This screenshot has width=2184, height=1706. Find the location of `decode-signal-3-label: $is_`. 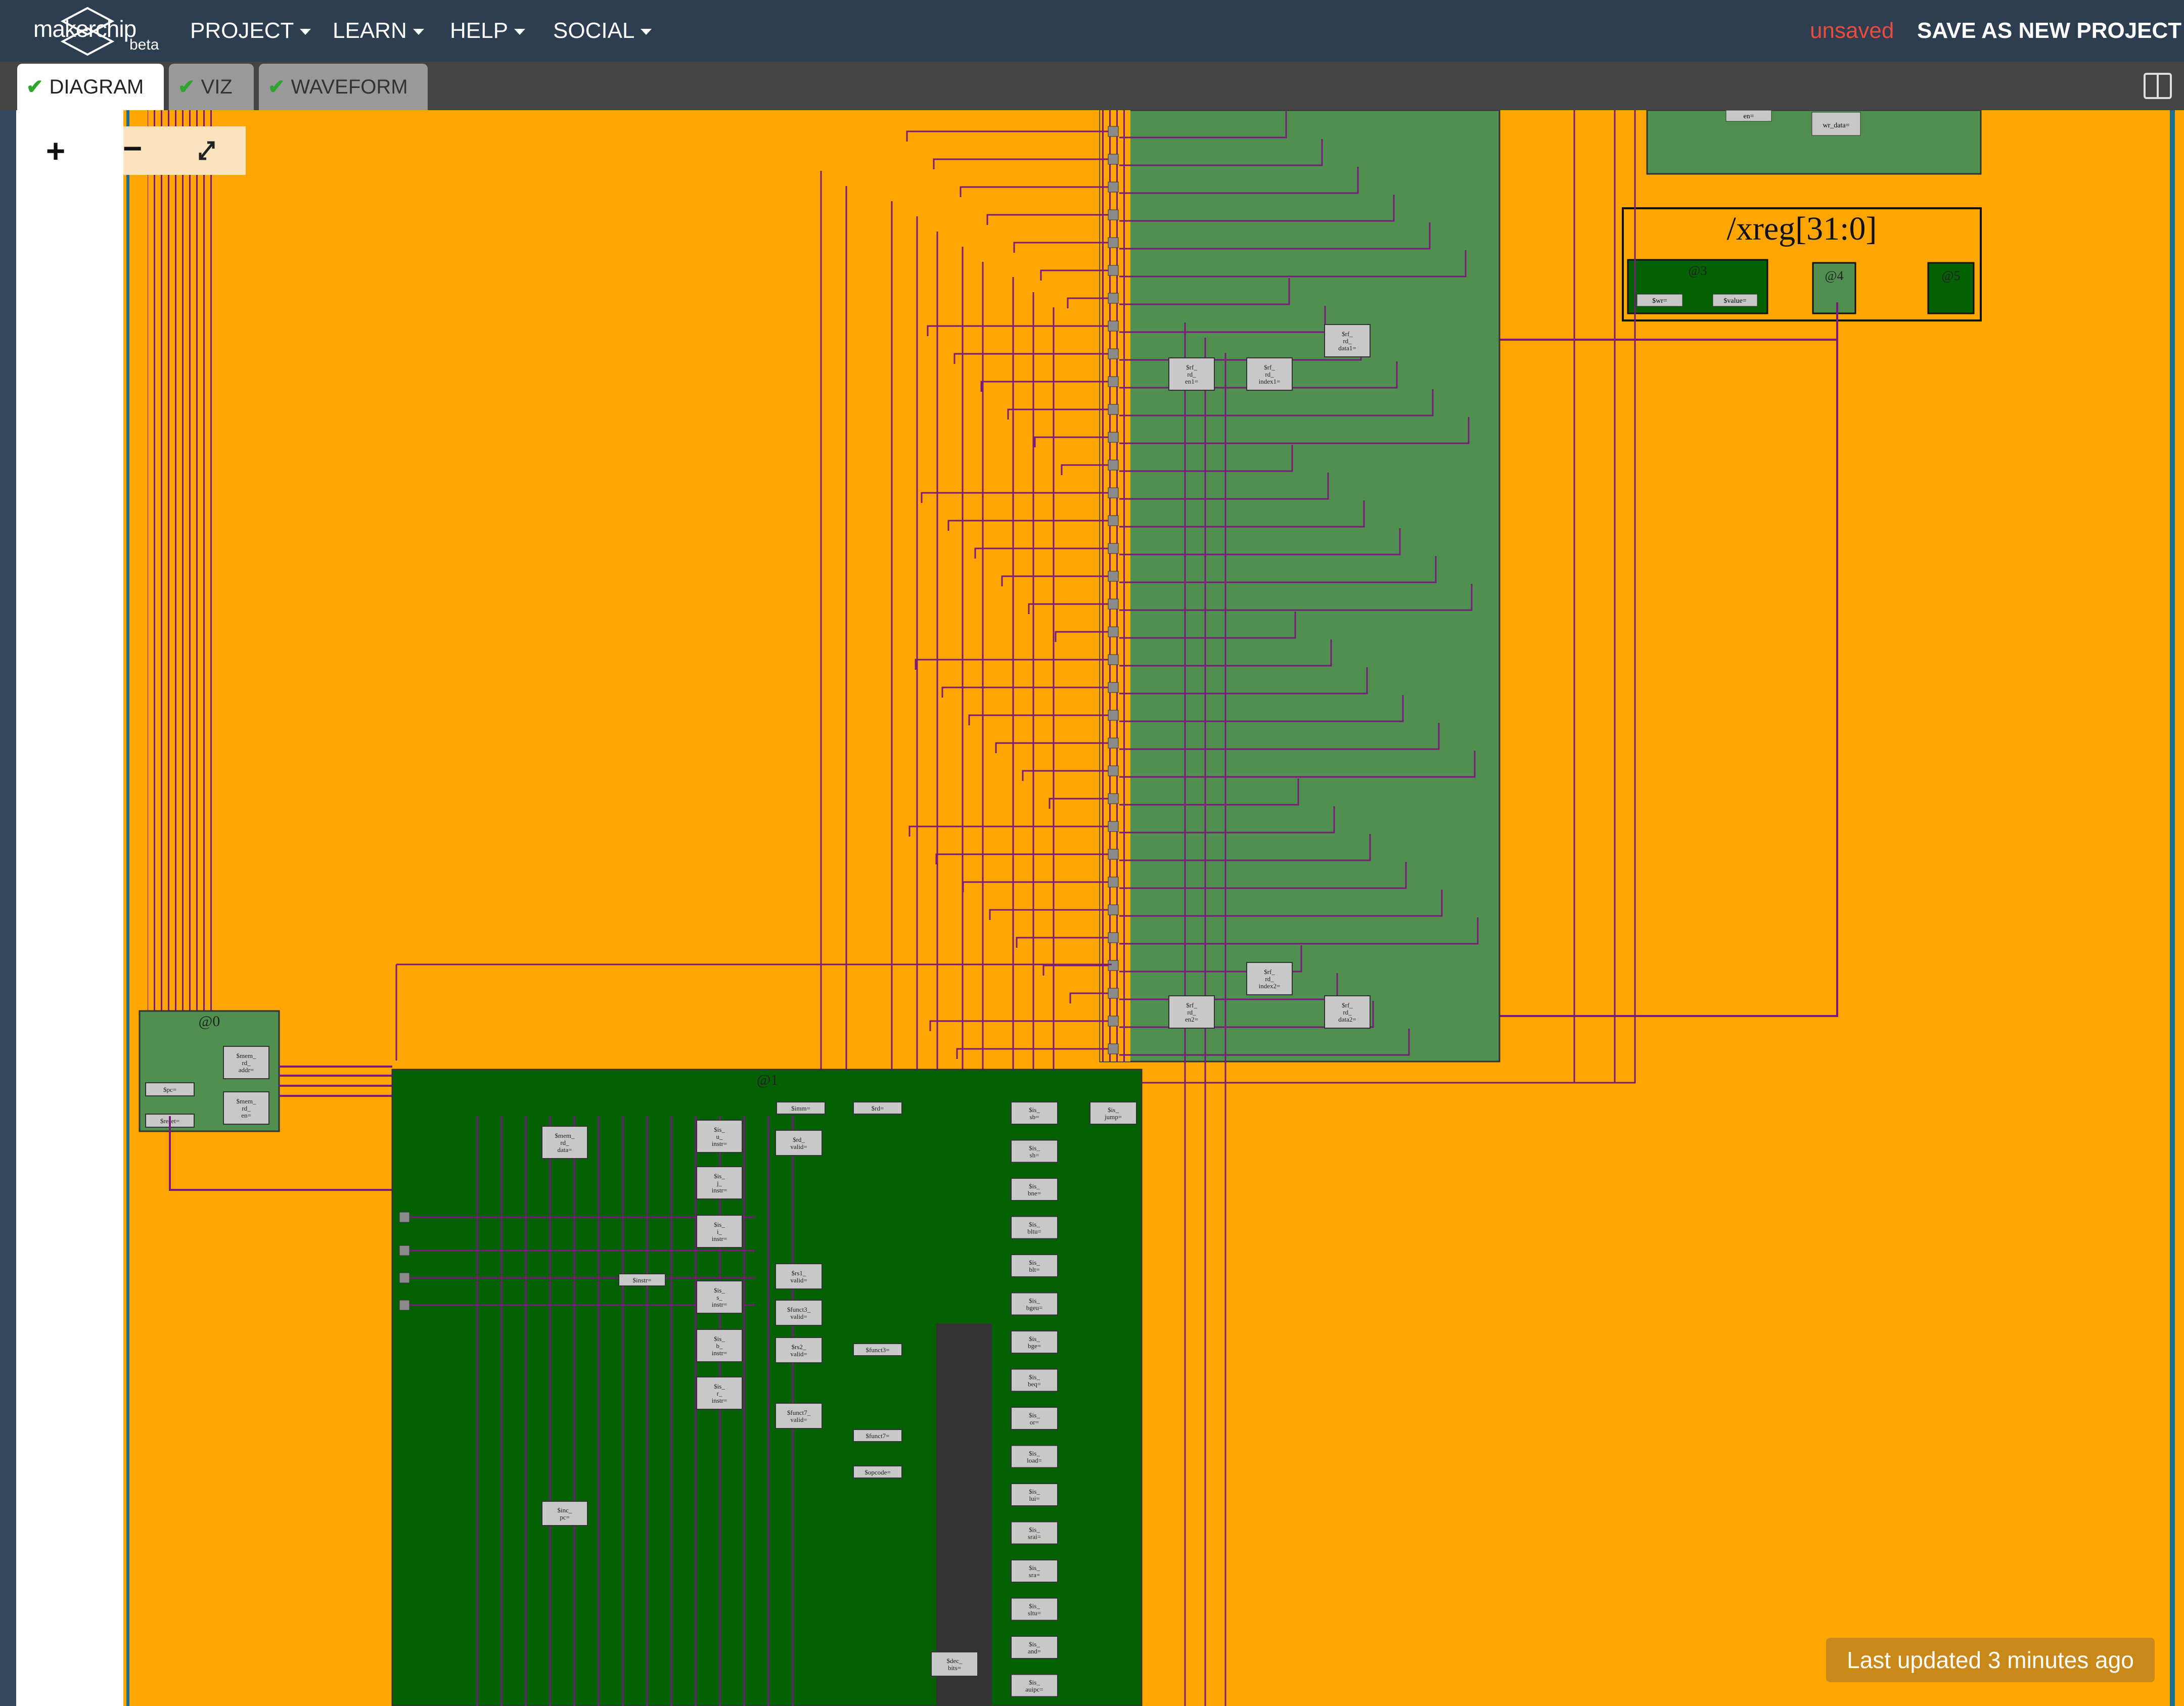

decode-signal-3-label: $is_ is located at coordinates (1034, 1224).